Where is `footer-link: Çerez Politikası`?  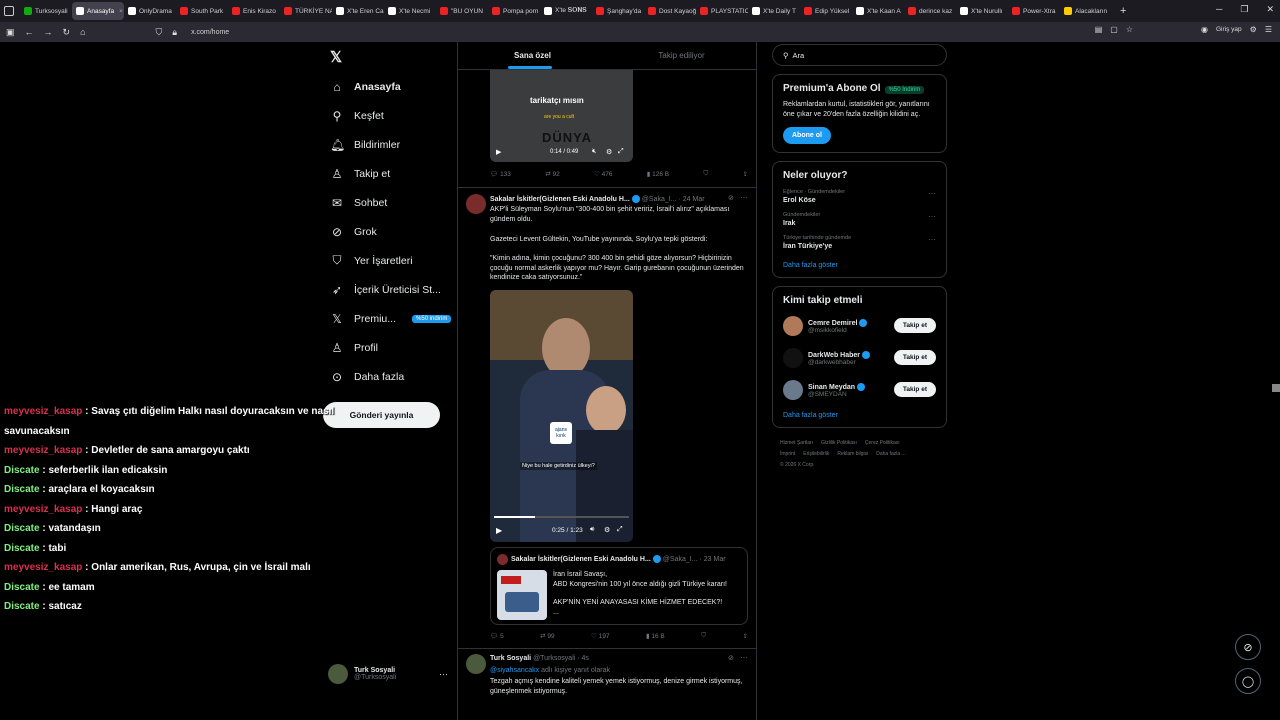 footer-link: Çerez Politikası is located at coordinates (882, 443).